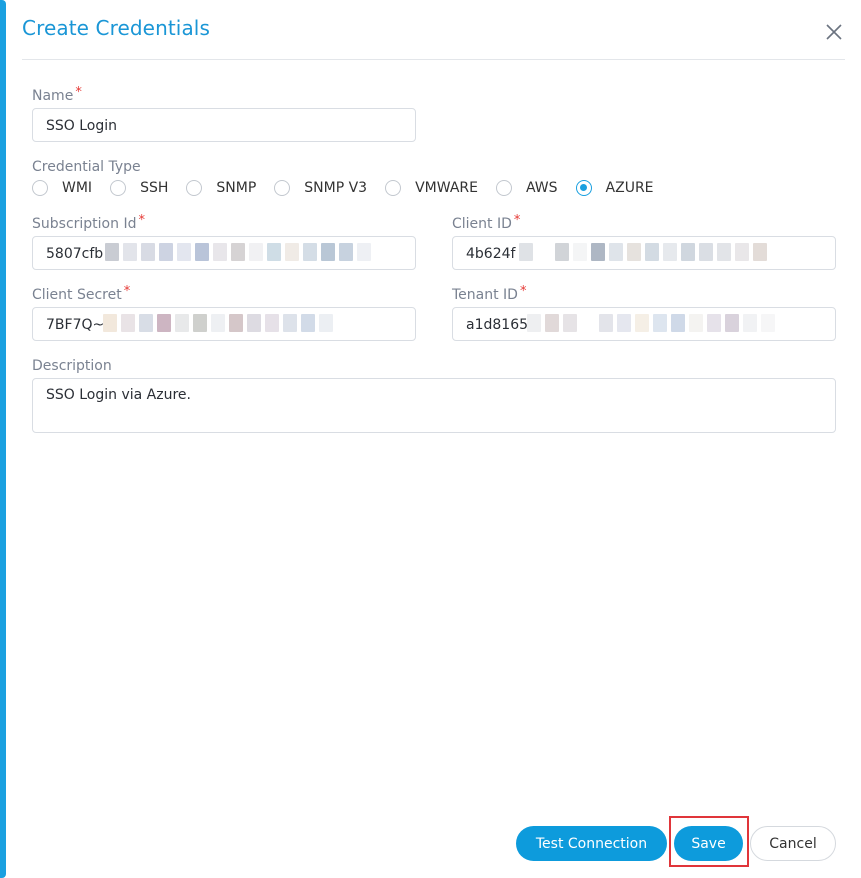 The height and width of the screenshot is (878, 861). What do you see at coordinates (81, 293) in the screenshot?
I see `client-secret-label: Client Secret *` at bounding box center [81, 293].